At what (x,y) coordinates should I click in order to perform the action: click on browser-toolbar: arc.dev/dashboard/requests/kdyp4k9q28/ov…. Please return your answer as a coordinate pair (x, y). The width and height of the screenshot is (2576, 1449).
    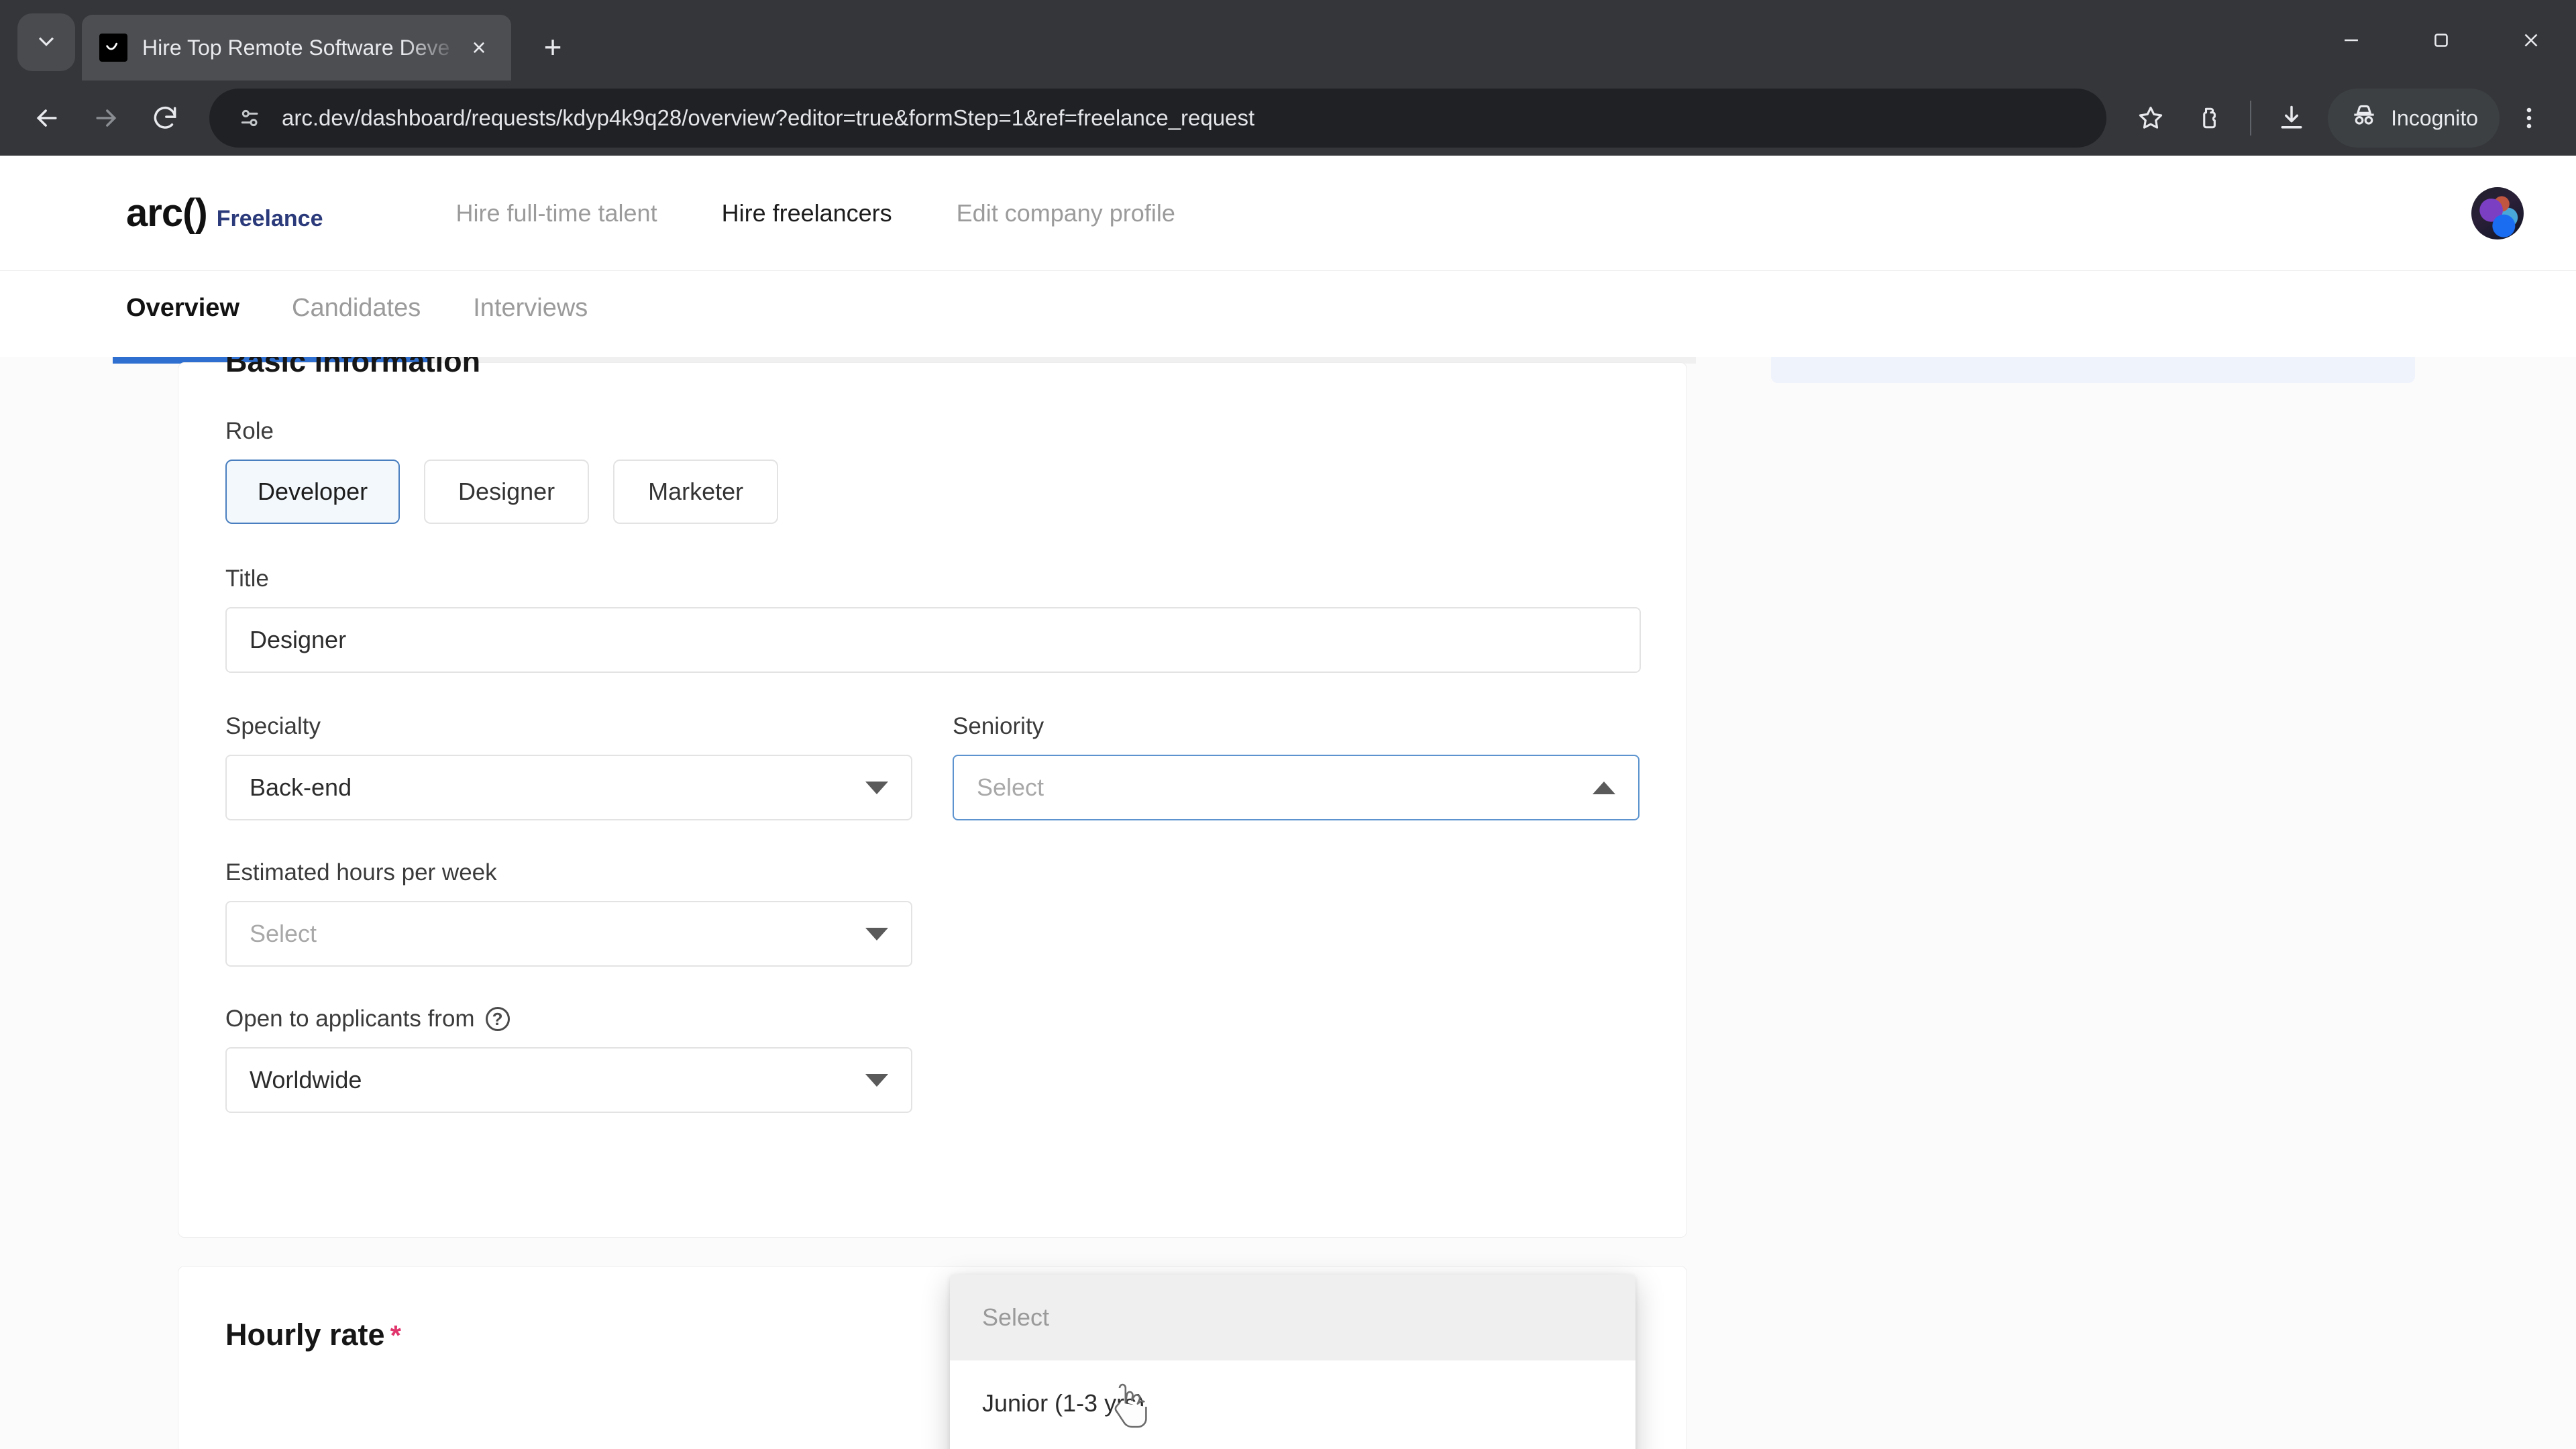
    Looking at the image, I should click on (1288, 118).